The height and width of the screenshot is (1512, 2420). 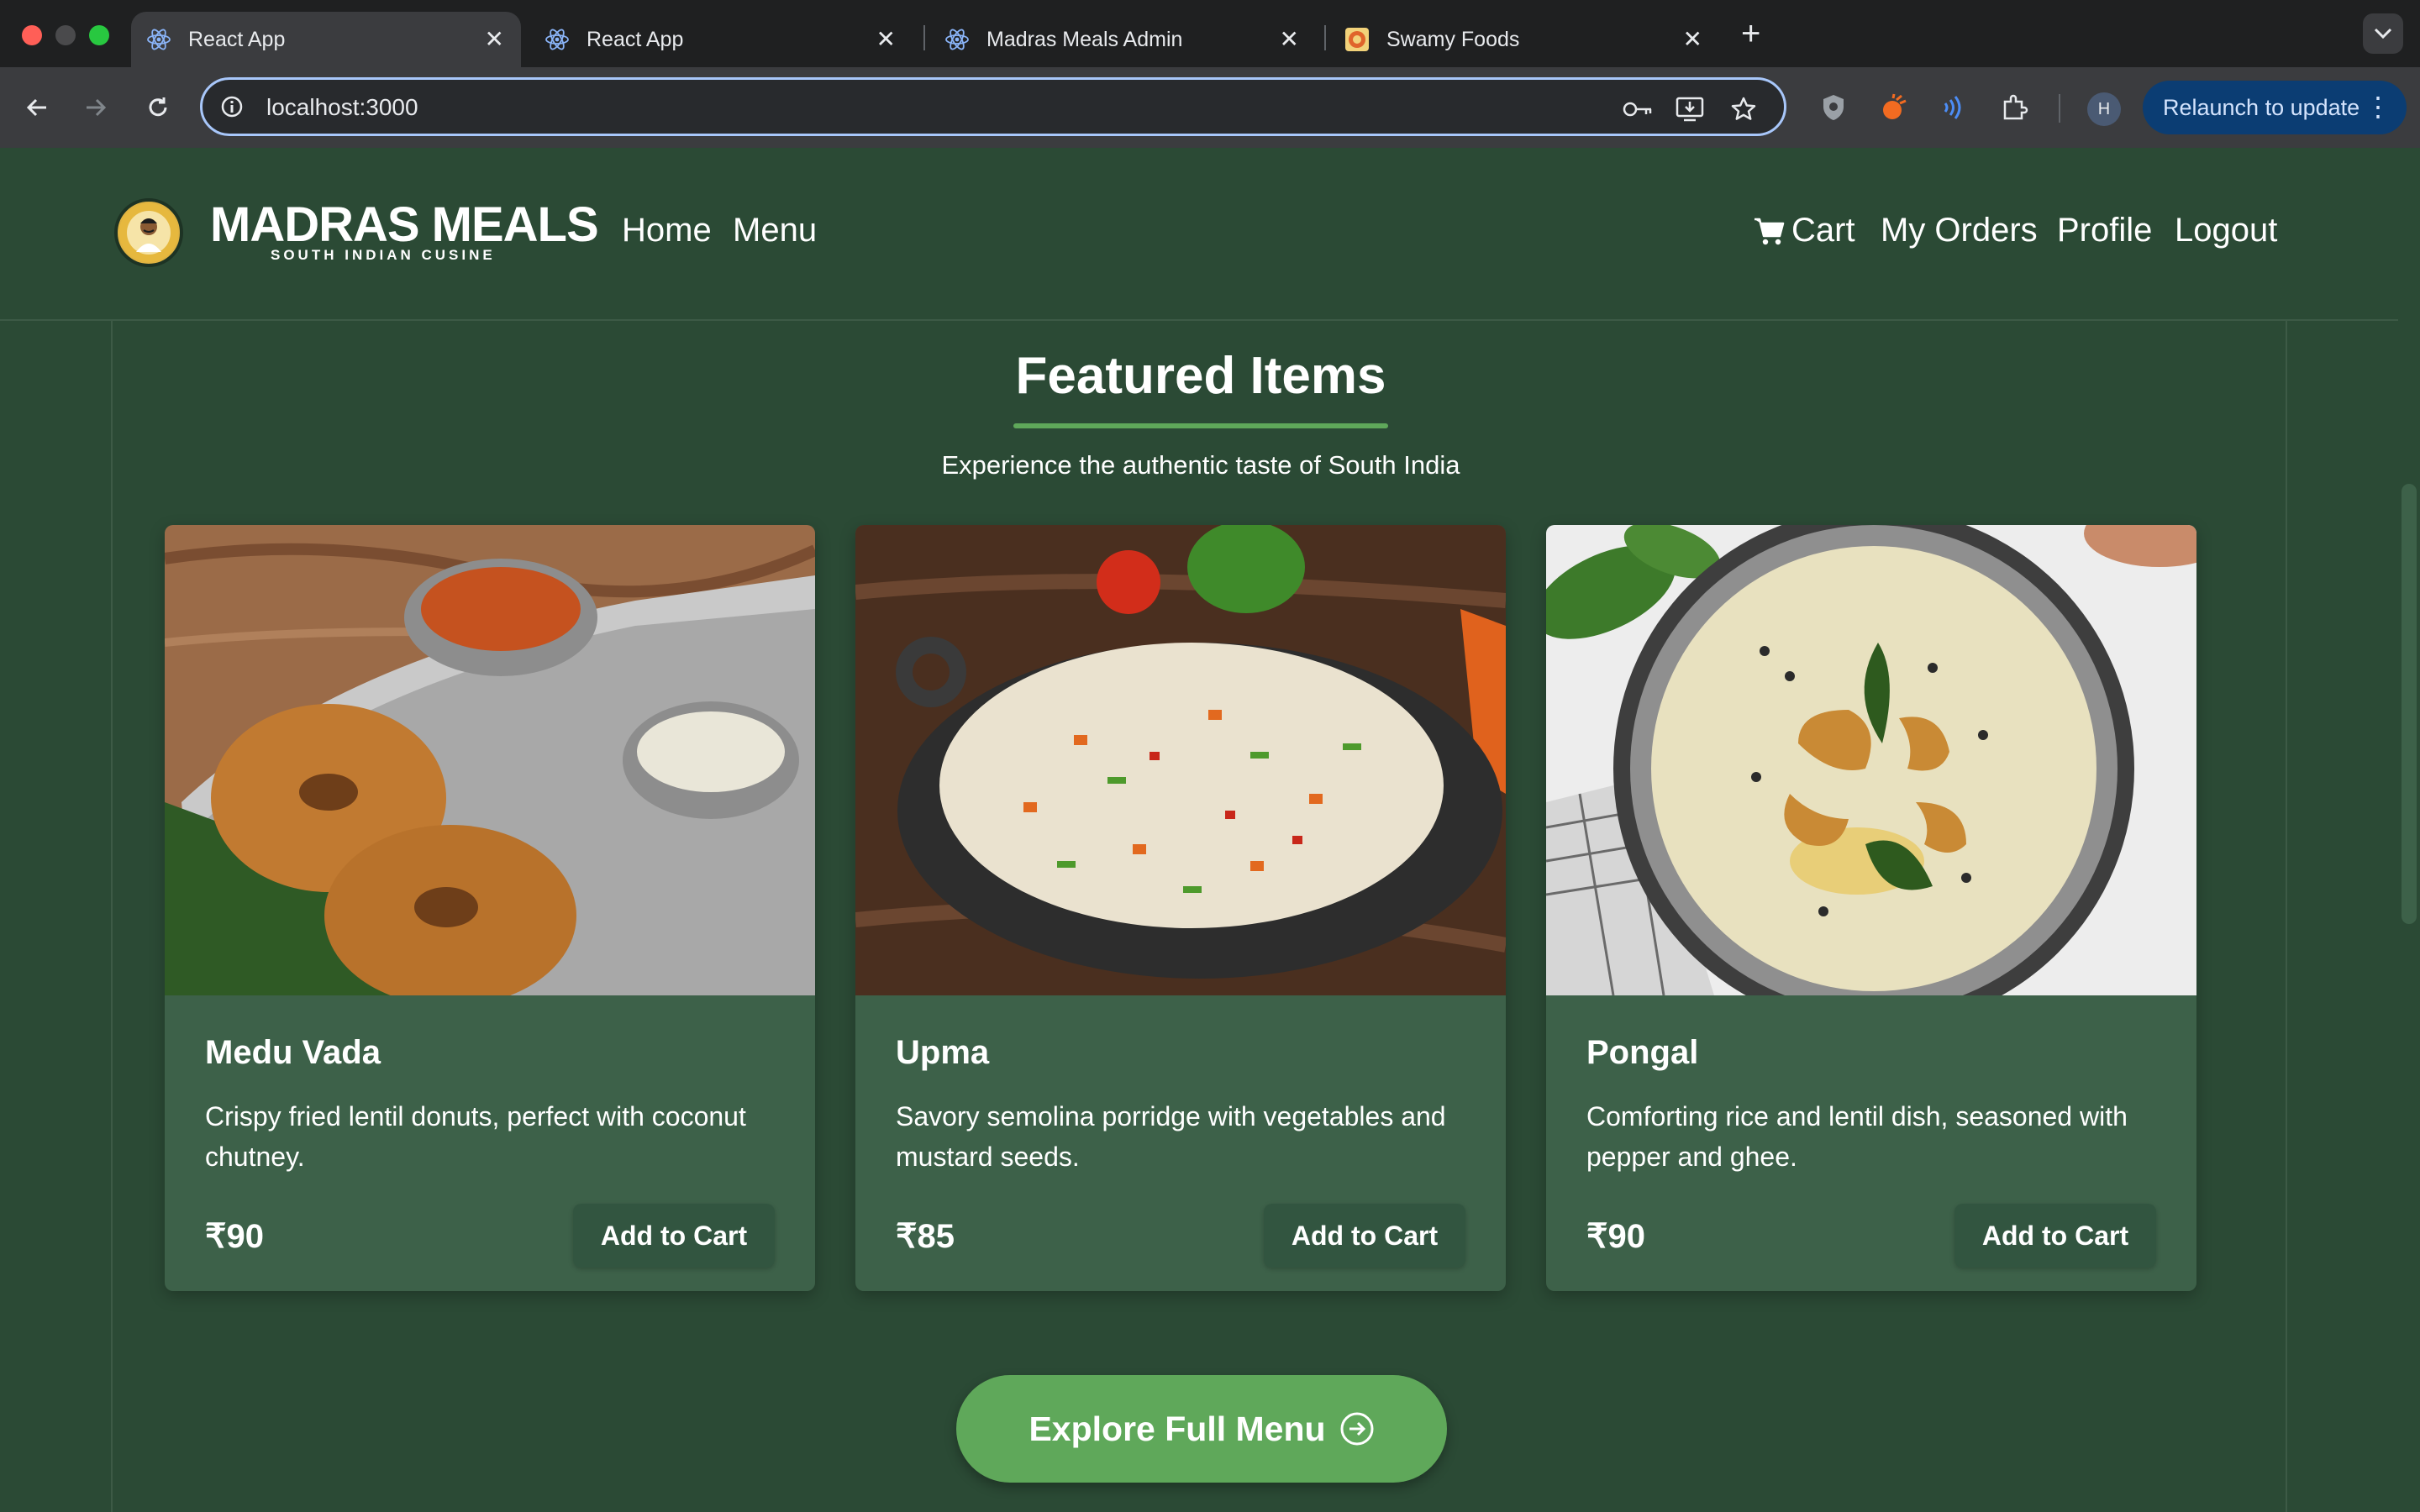 I want to click on nav-logout: Logout, so click(x=2226, y=230).